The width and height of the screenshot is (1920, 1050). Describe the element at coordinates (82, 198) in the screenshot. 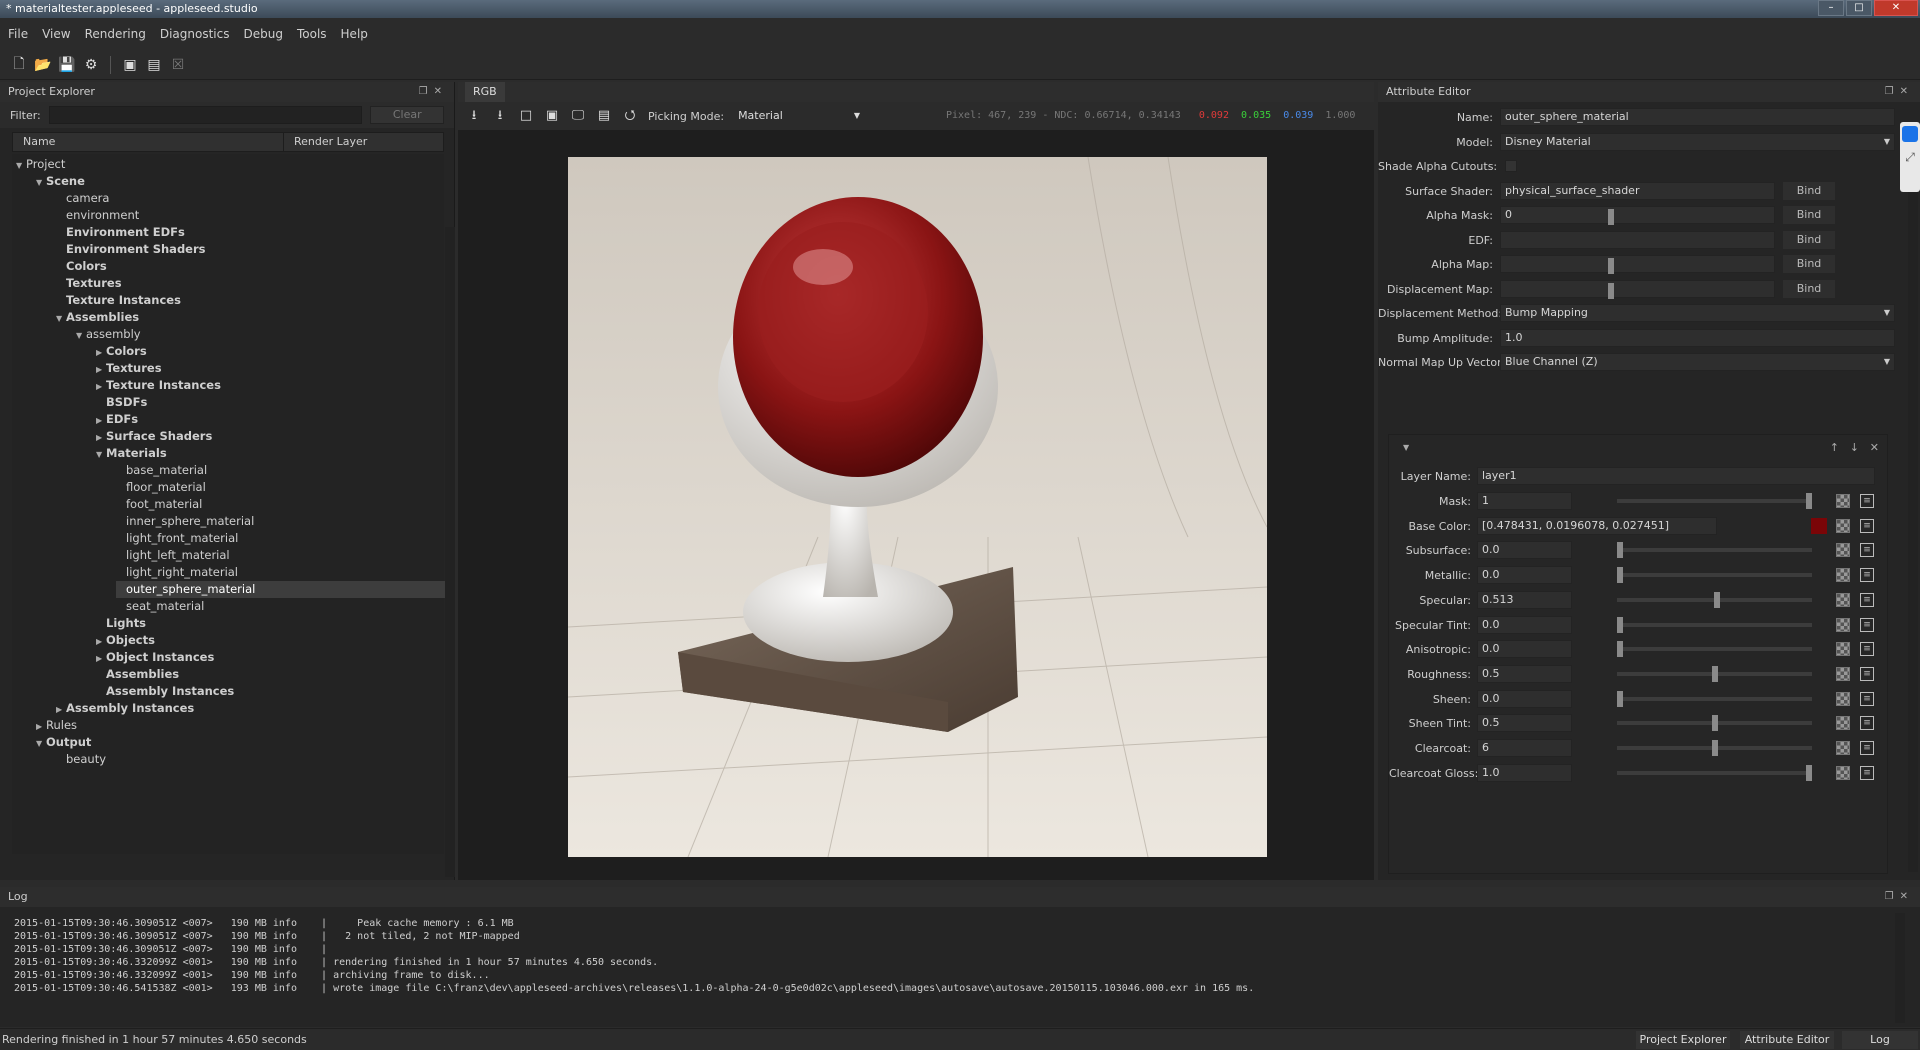

I see `tree-item: camera` at that location.